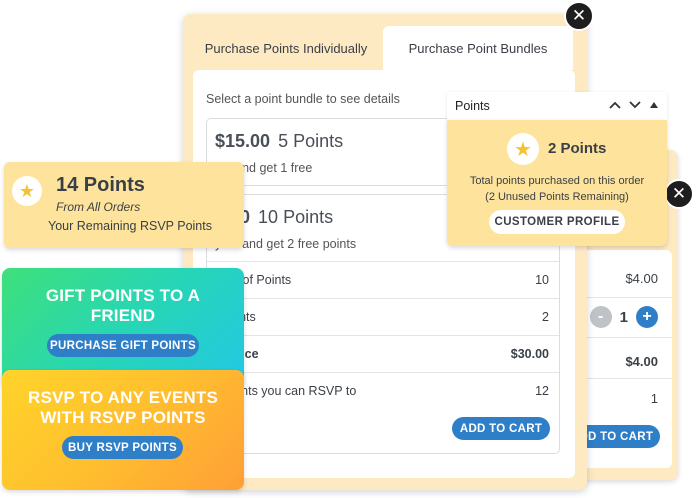 The height and width of the screenshot is (498, 700). I want to click on bundle-points: 5 Points, so click(311, 141).